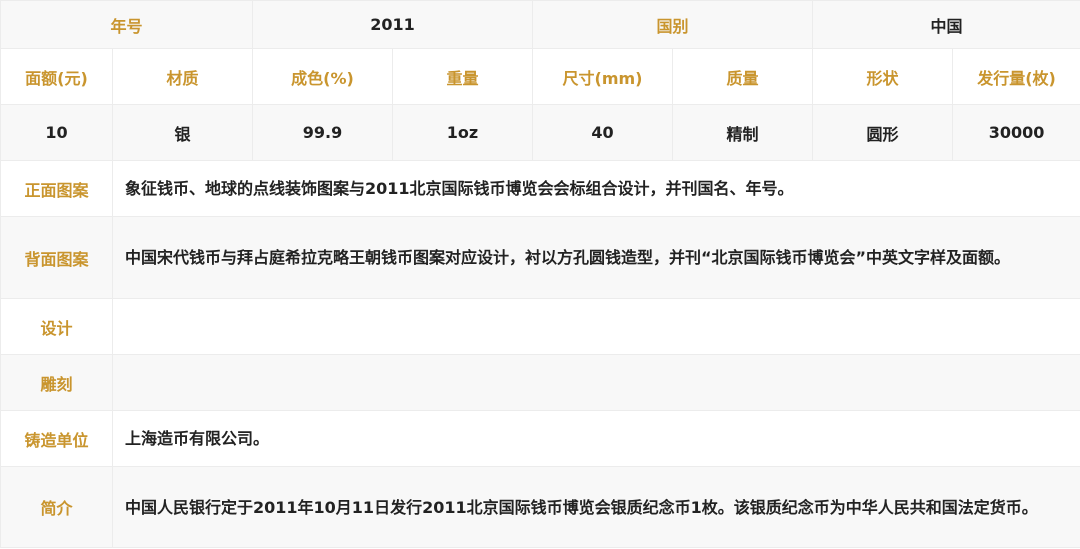 The image size is (1080, 549). I want to click on country-value: 中国, so click(946, 24).